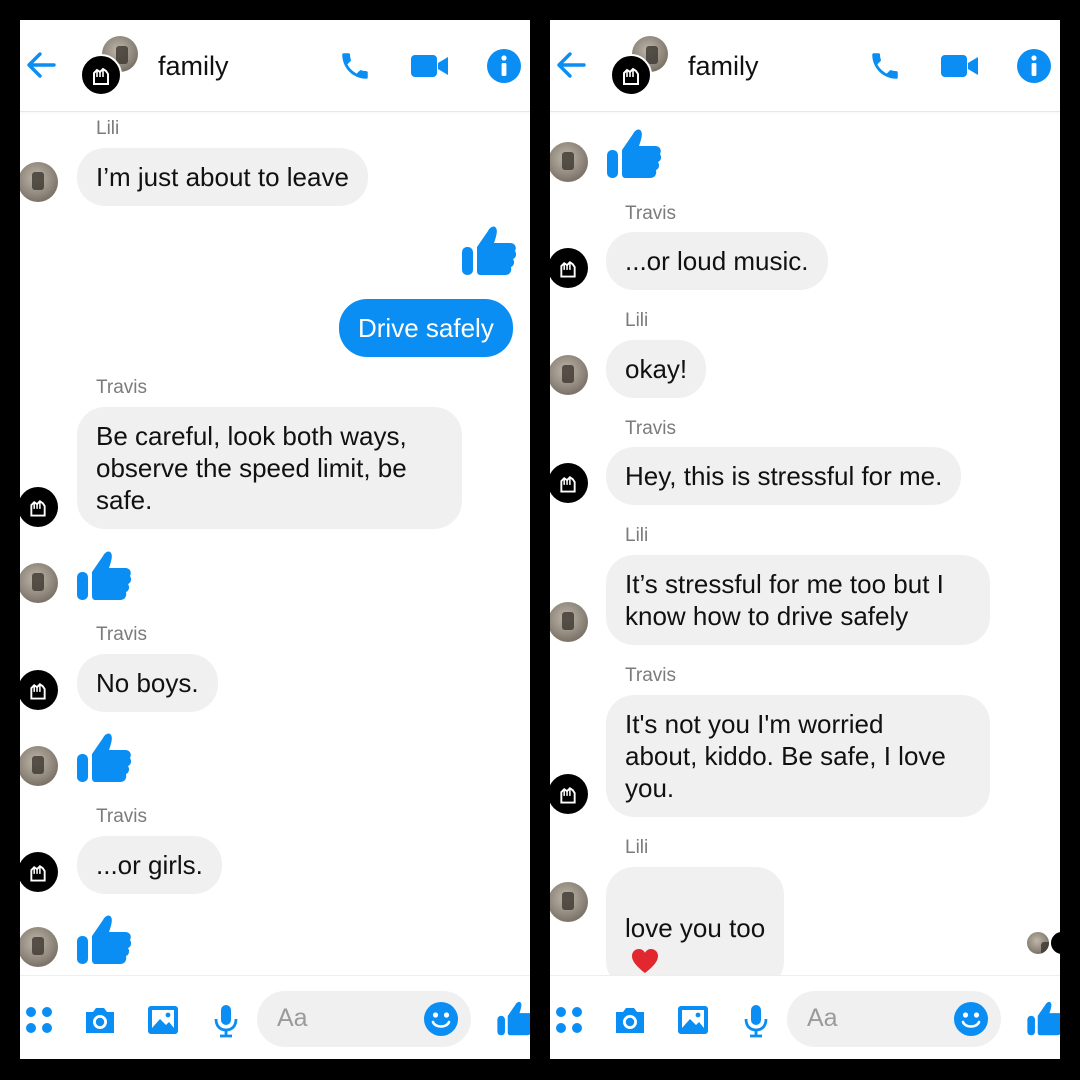  I want to click on message-bubble: No boys., so click(147, 683).